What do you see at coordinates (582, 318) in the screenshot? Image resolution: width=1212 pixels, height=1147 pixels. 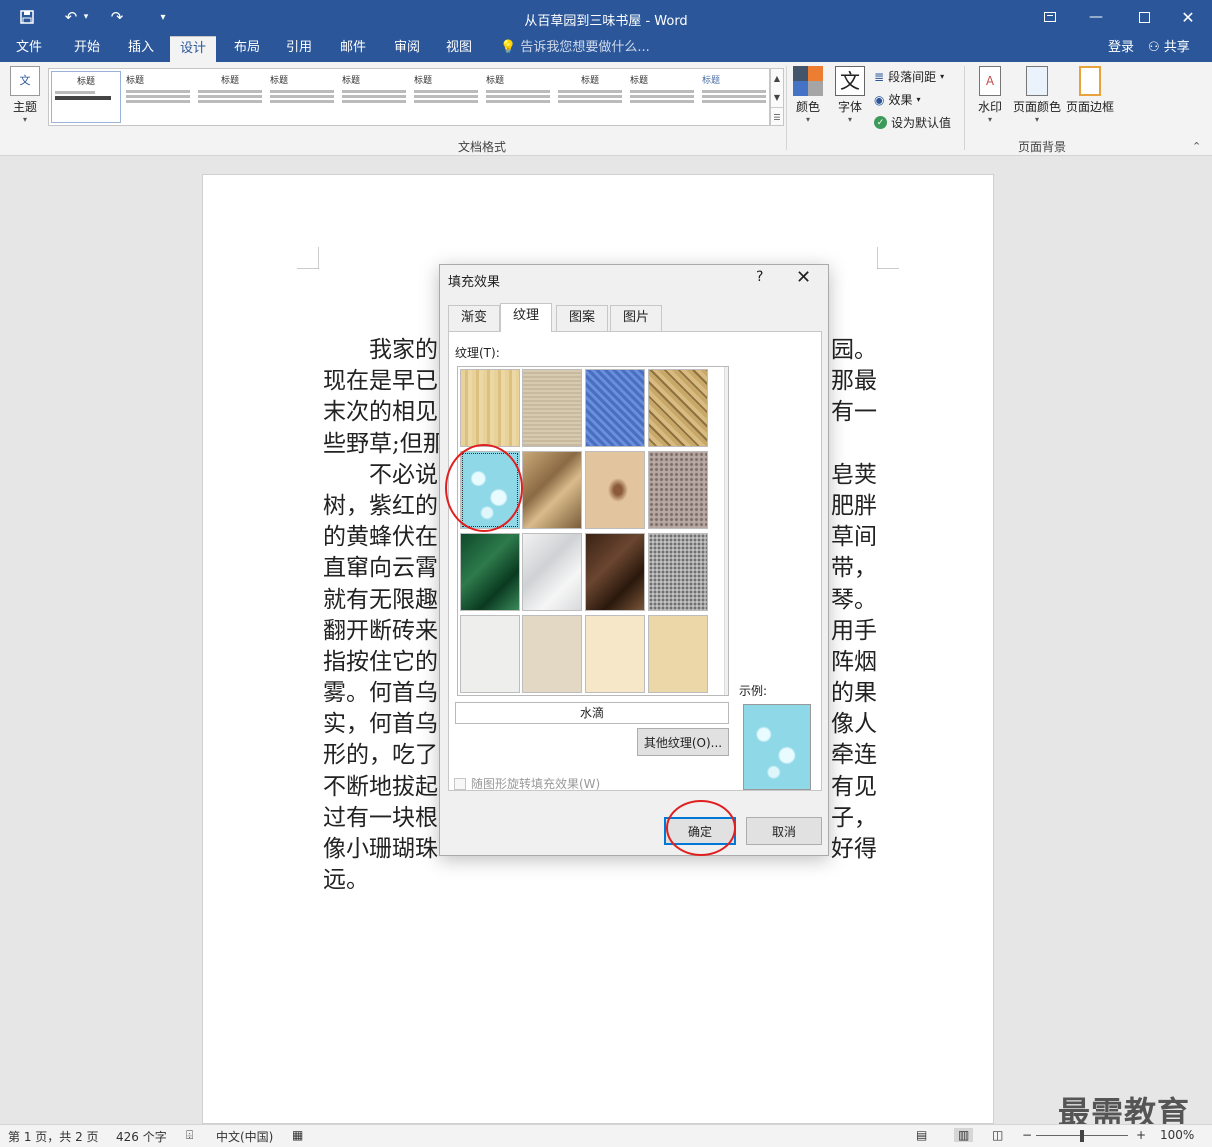 I see `tab-pattern: 图案` at bounding box center [582, 318].